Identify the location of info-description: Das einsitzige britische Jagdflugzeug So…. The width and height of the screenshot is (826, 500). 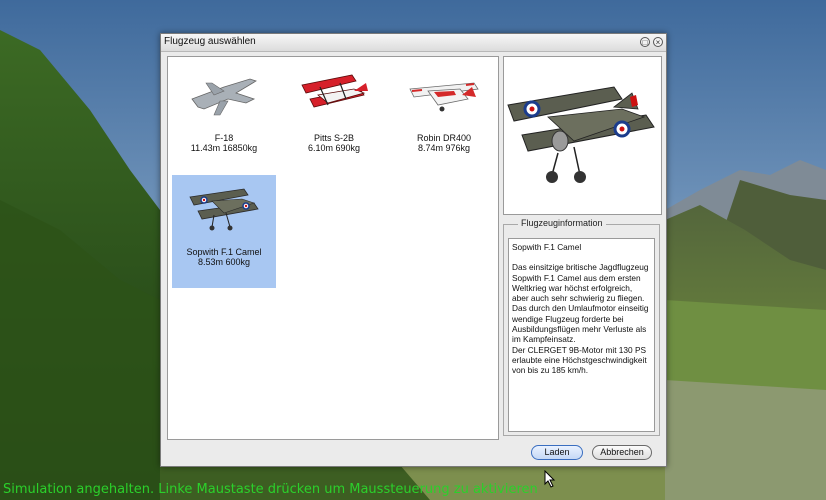
(580, 319).